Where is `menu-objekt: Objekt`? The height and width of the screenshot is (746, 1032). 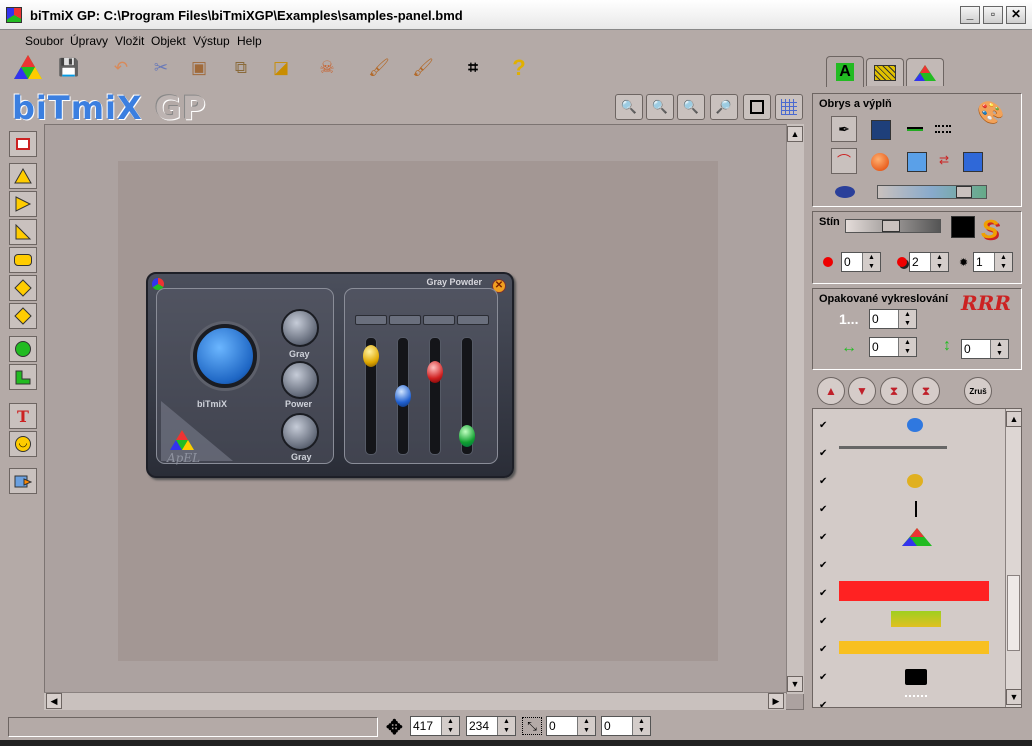
menu-objekt: Objekt is located at coordinates (168, 41).